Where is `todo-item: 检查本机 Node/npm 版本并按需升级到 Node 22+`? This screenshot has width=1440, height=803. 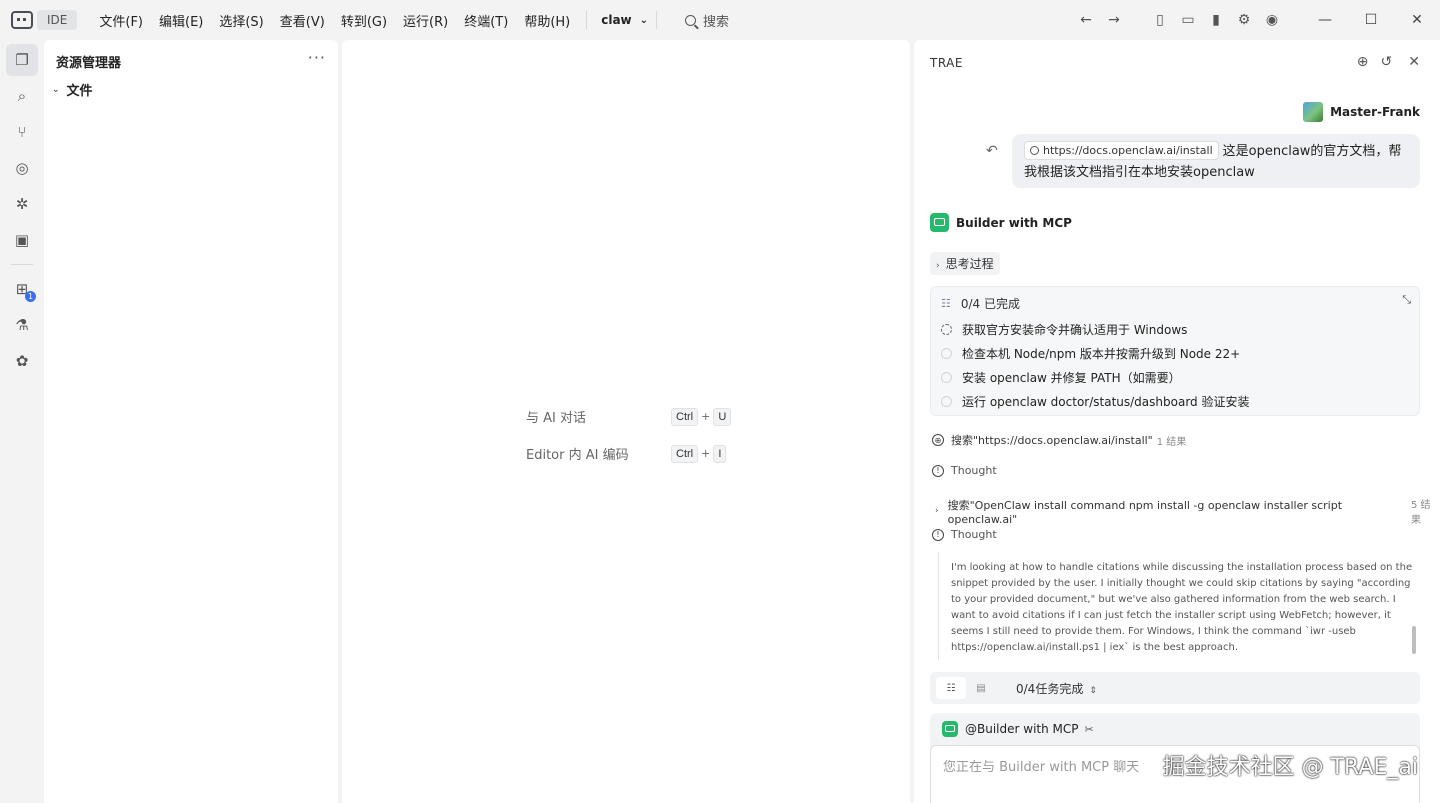
todo-item: 检查本机 Node/npm 版本并按需升级到 Node 22+ is located at coordinates (1090, 353).